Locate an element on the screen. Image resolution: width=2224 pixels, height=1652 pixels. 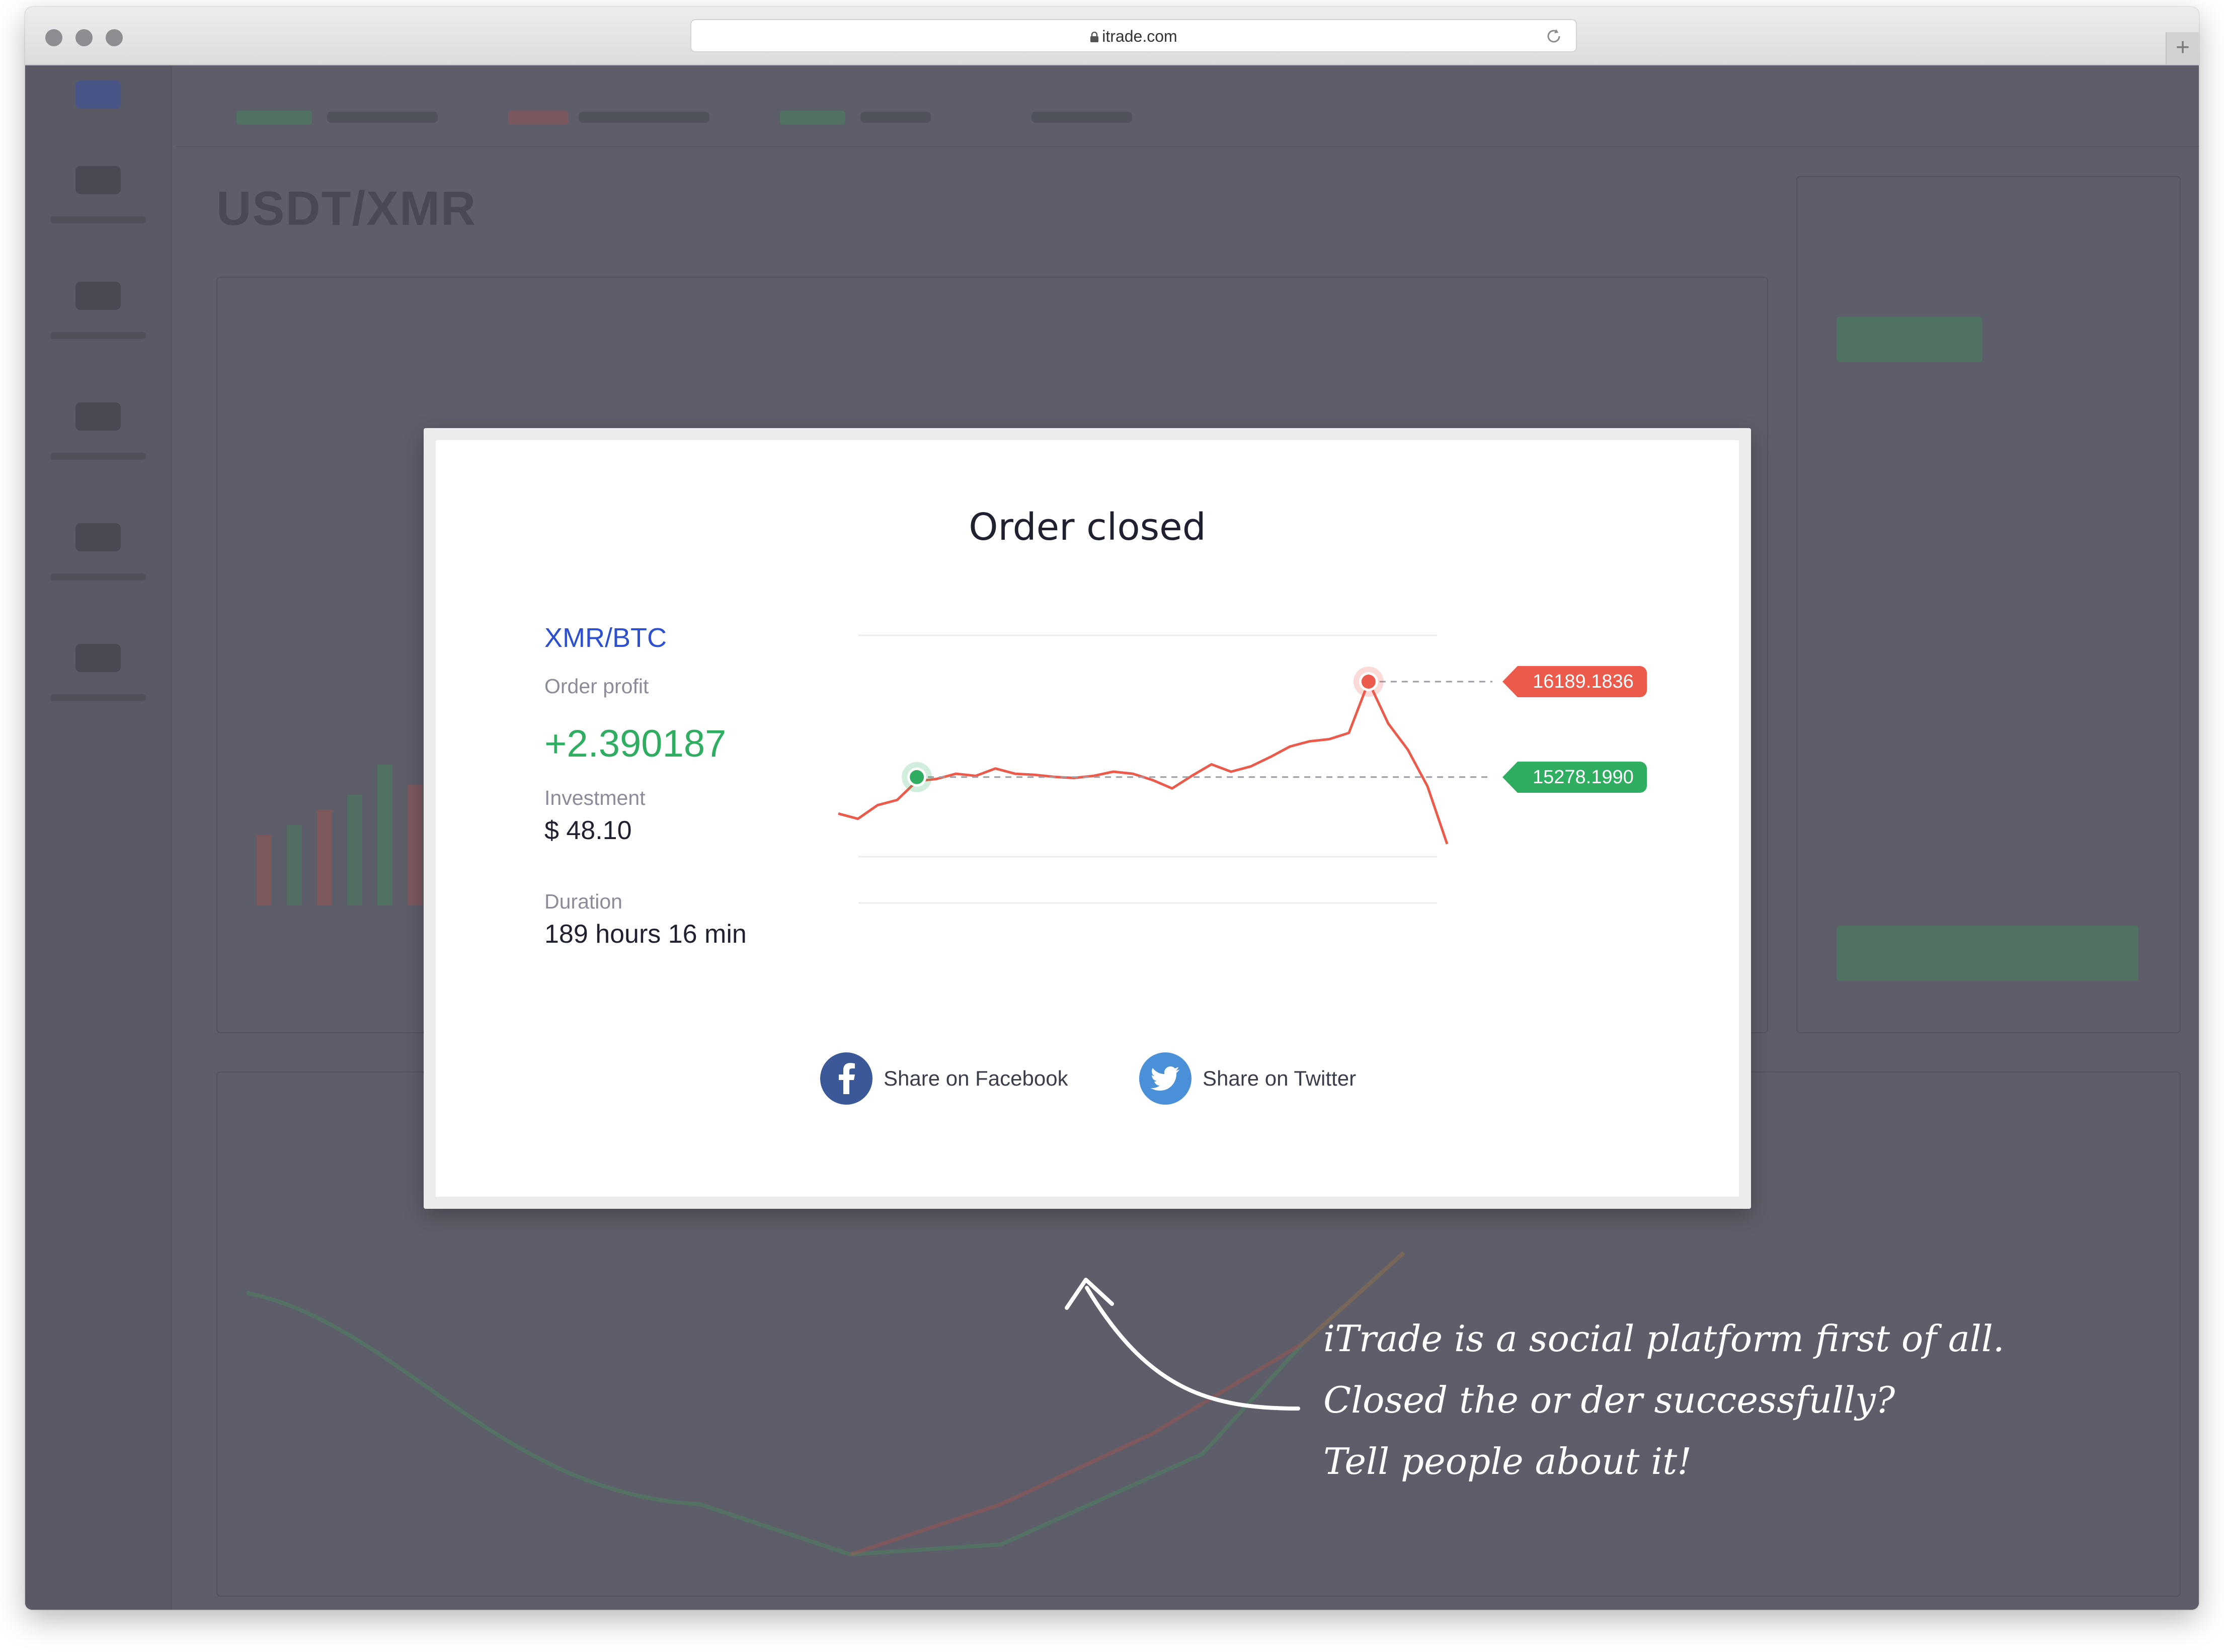
top-ticker-bar is located at coordinates (1187, 106).